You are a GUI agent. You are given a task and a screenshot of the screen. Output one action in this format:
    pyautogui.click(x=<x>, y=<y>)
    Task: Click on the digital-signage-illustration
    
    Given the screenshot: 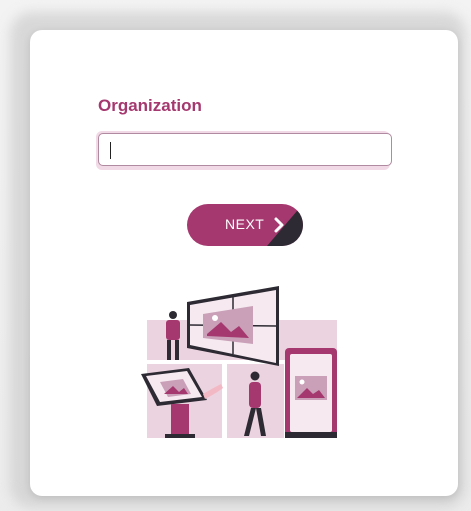 What is the action you would take?
    pyautogui.click(x=239, y=362)
    